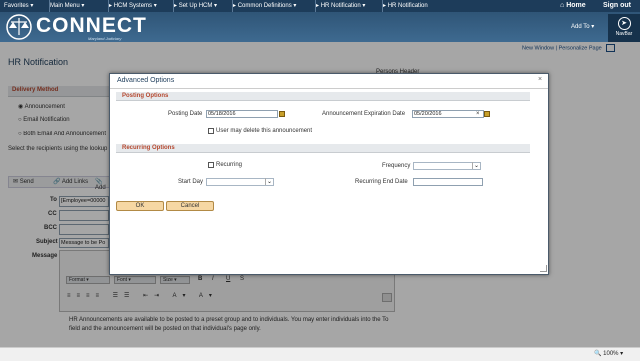  Describe the element at coordinates (190, 206) in the screenshot. I see `cancel-button: Cancel` at that location.